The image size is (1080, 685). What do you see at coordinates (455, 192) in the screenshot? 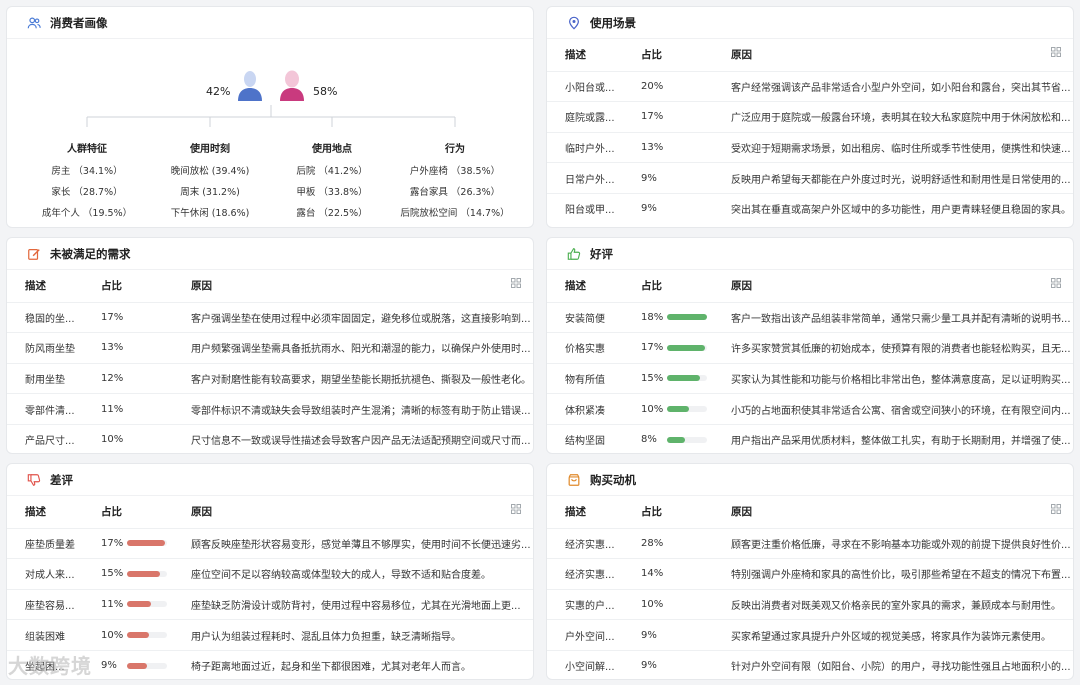
I see `group-item: 露台家具 （26.3%）` at bounding box center [455, 192].